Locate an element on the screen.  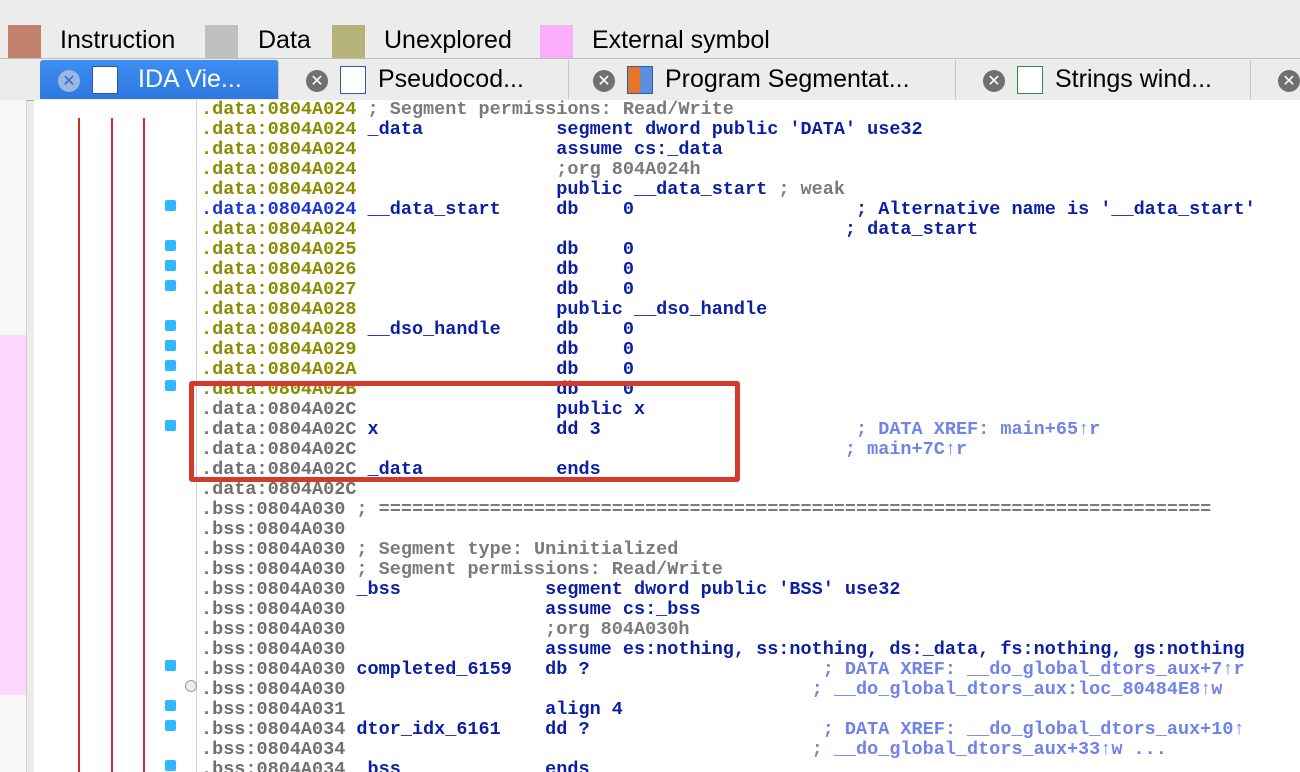
listing-line: .data:0804A028 public __dso_handle is located at coordinates (484, 310).